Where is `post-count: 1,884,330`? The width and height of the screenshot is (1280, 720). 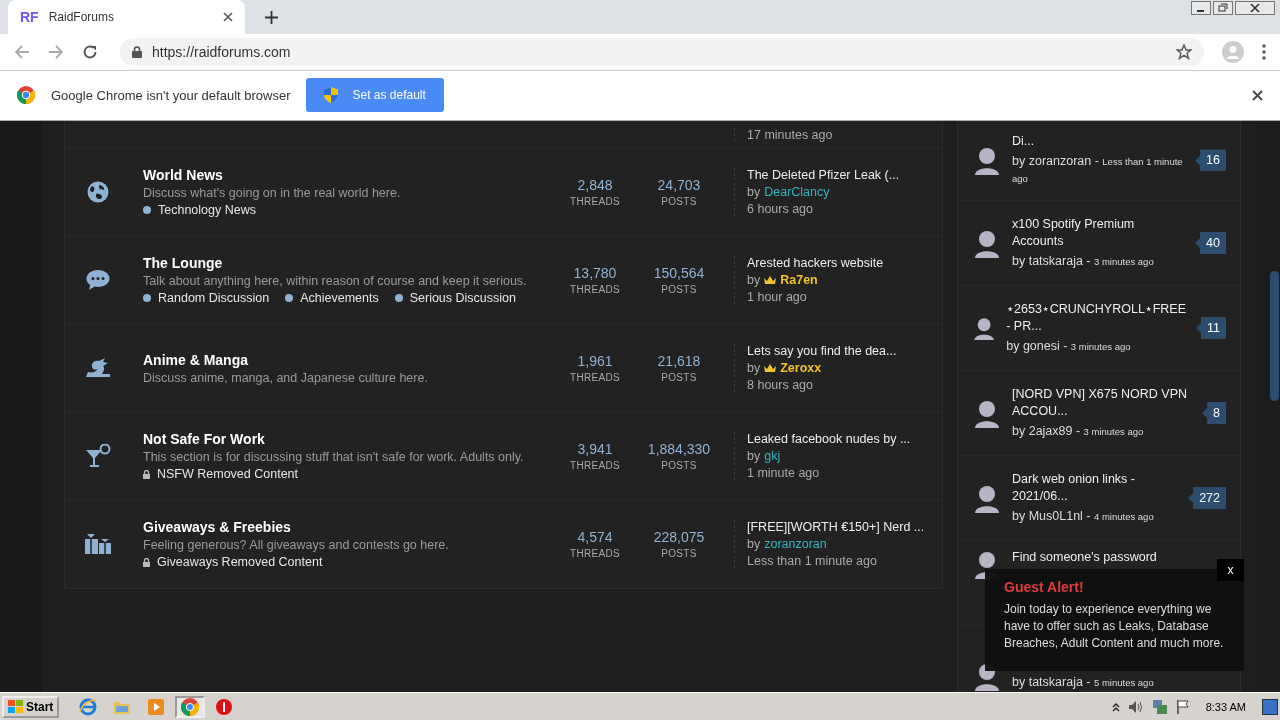
post-count: 1,884,330 is located at coordinates (679, 449).